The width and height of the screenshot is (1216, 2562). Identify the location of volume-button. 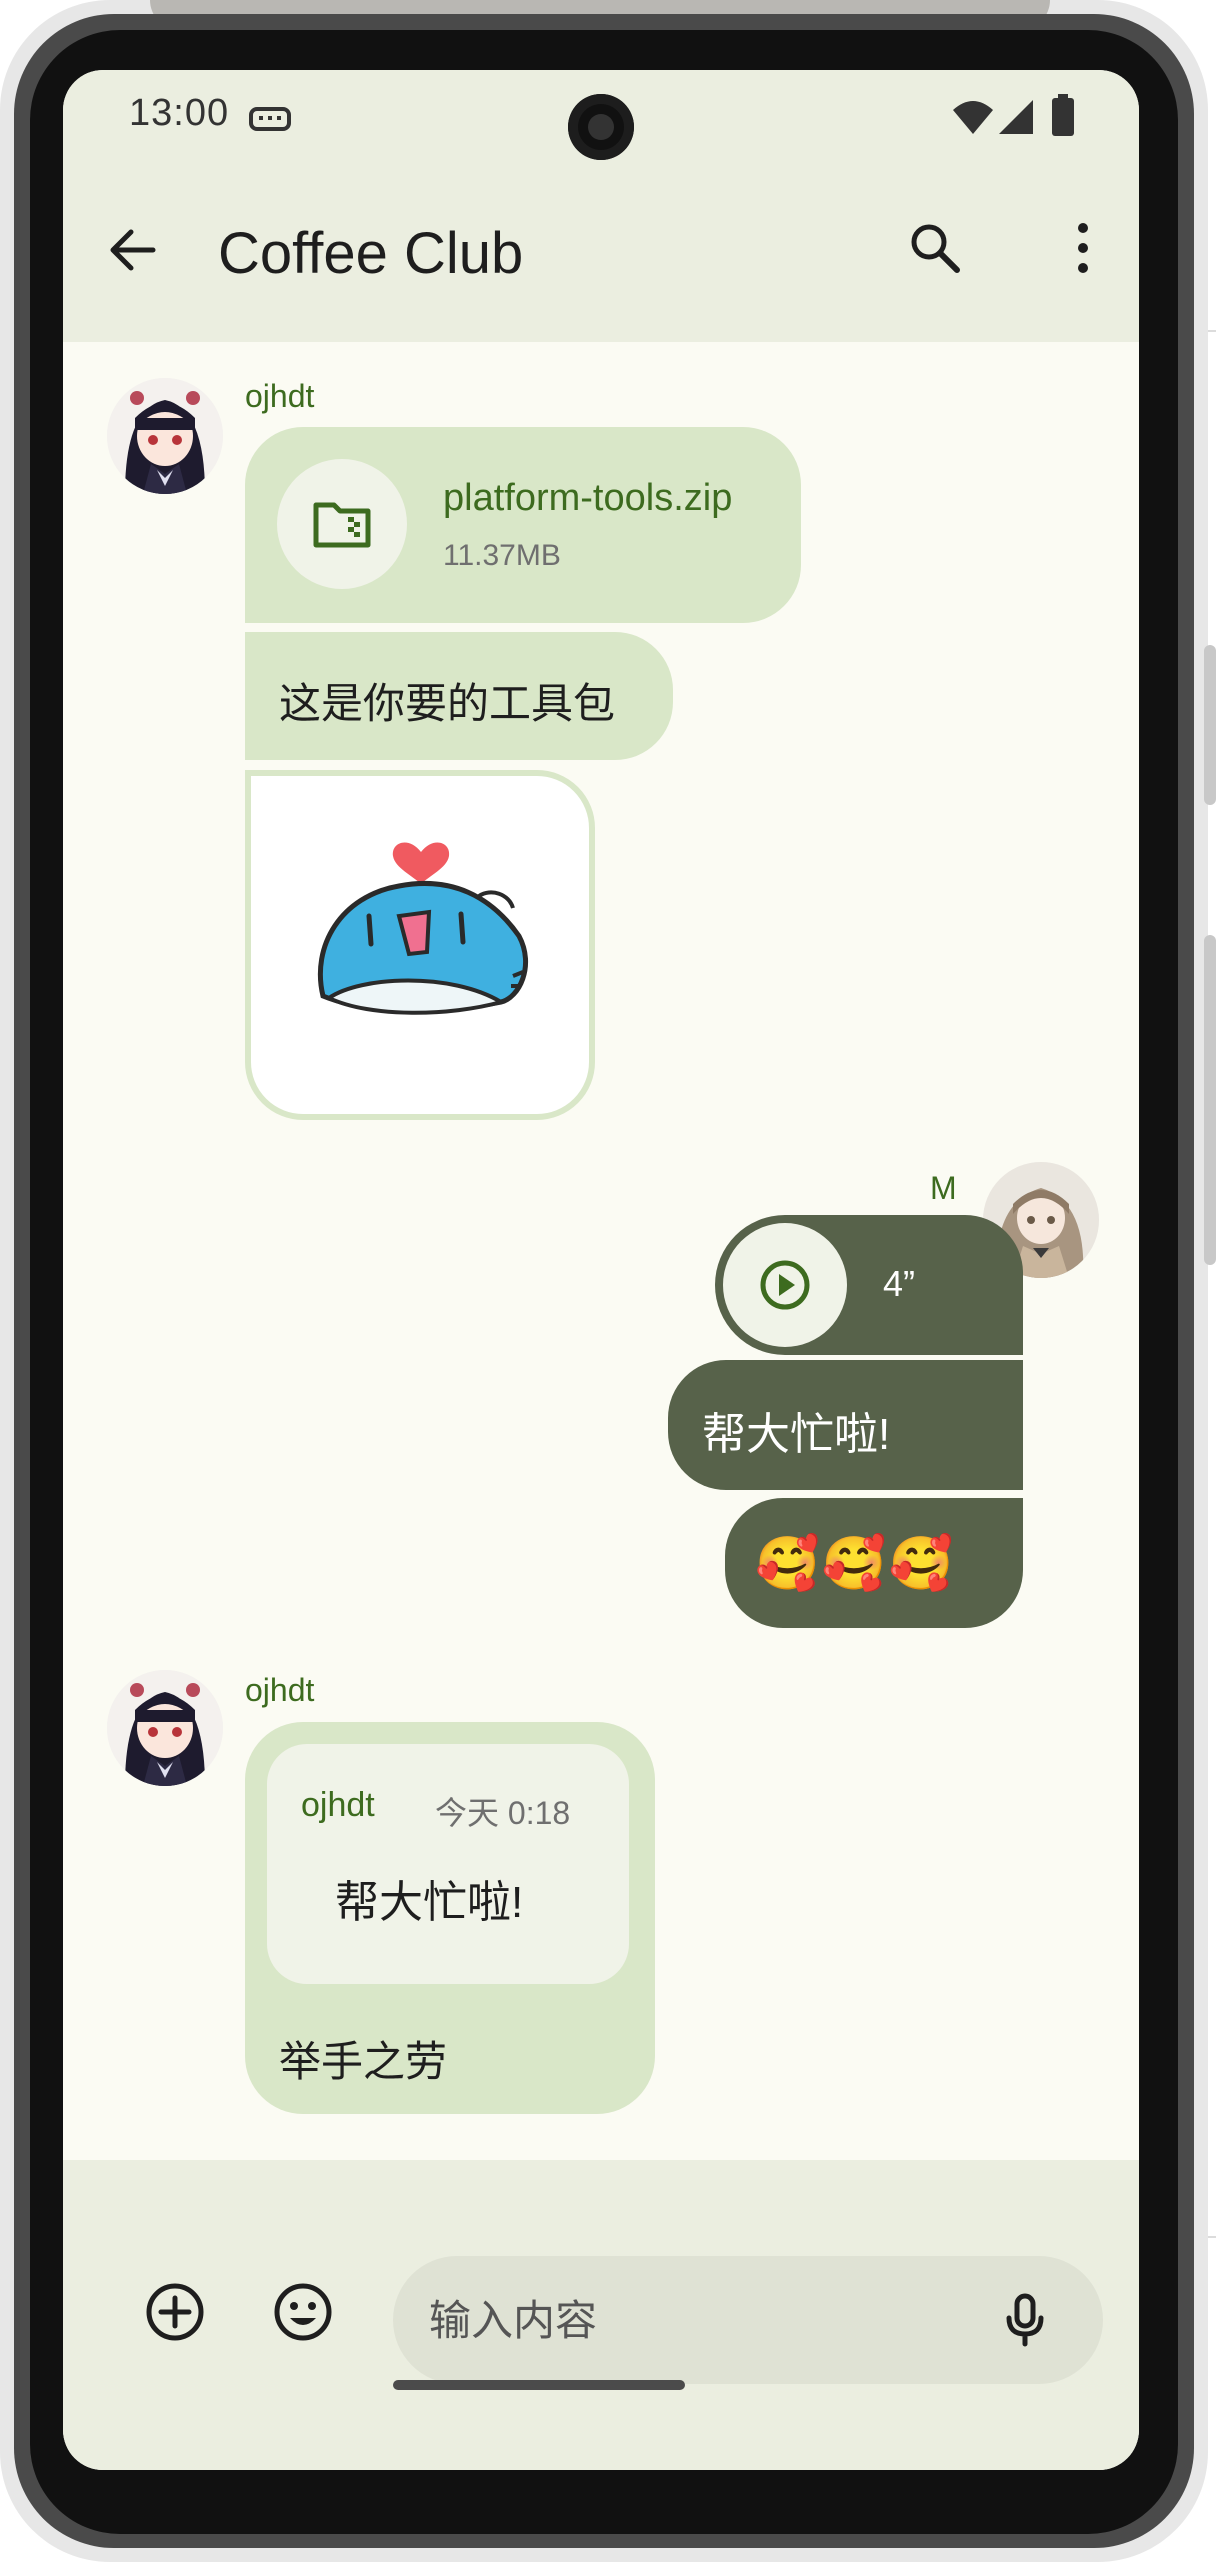
(1210, 725).